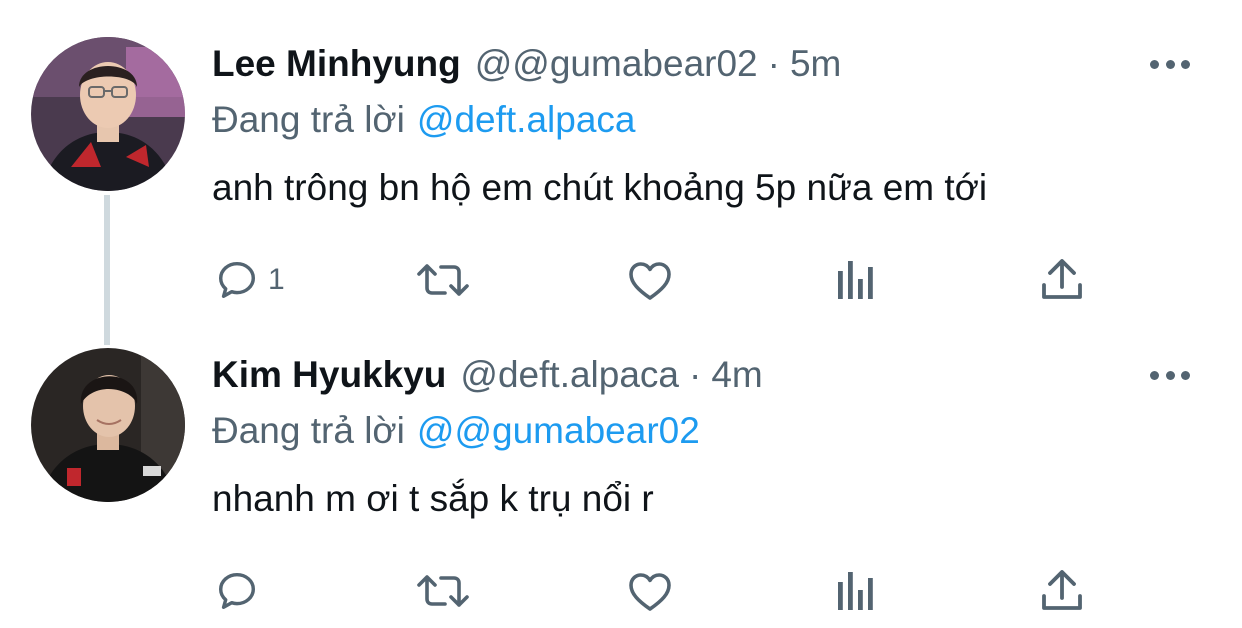  I want to click on user-handle: @deft.alpaca, so click(569, 375).